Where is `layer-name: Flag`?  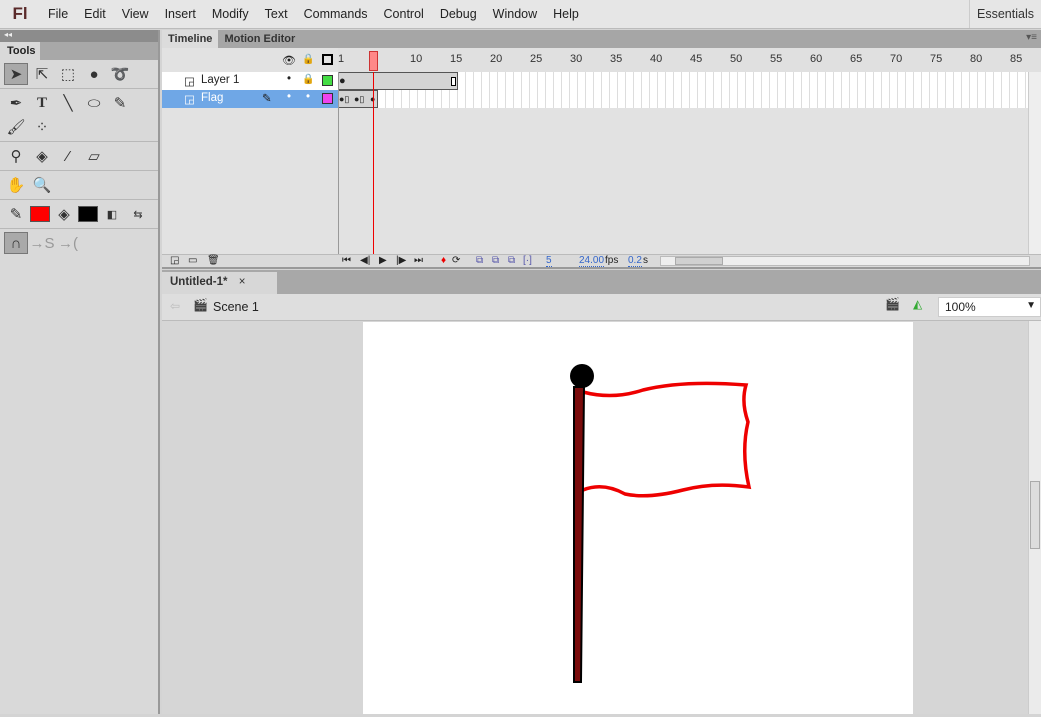
layer-name: Flag is located at coordinates (212, 98).